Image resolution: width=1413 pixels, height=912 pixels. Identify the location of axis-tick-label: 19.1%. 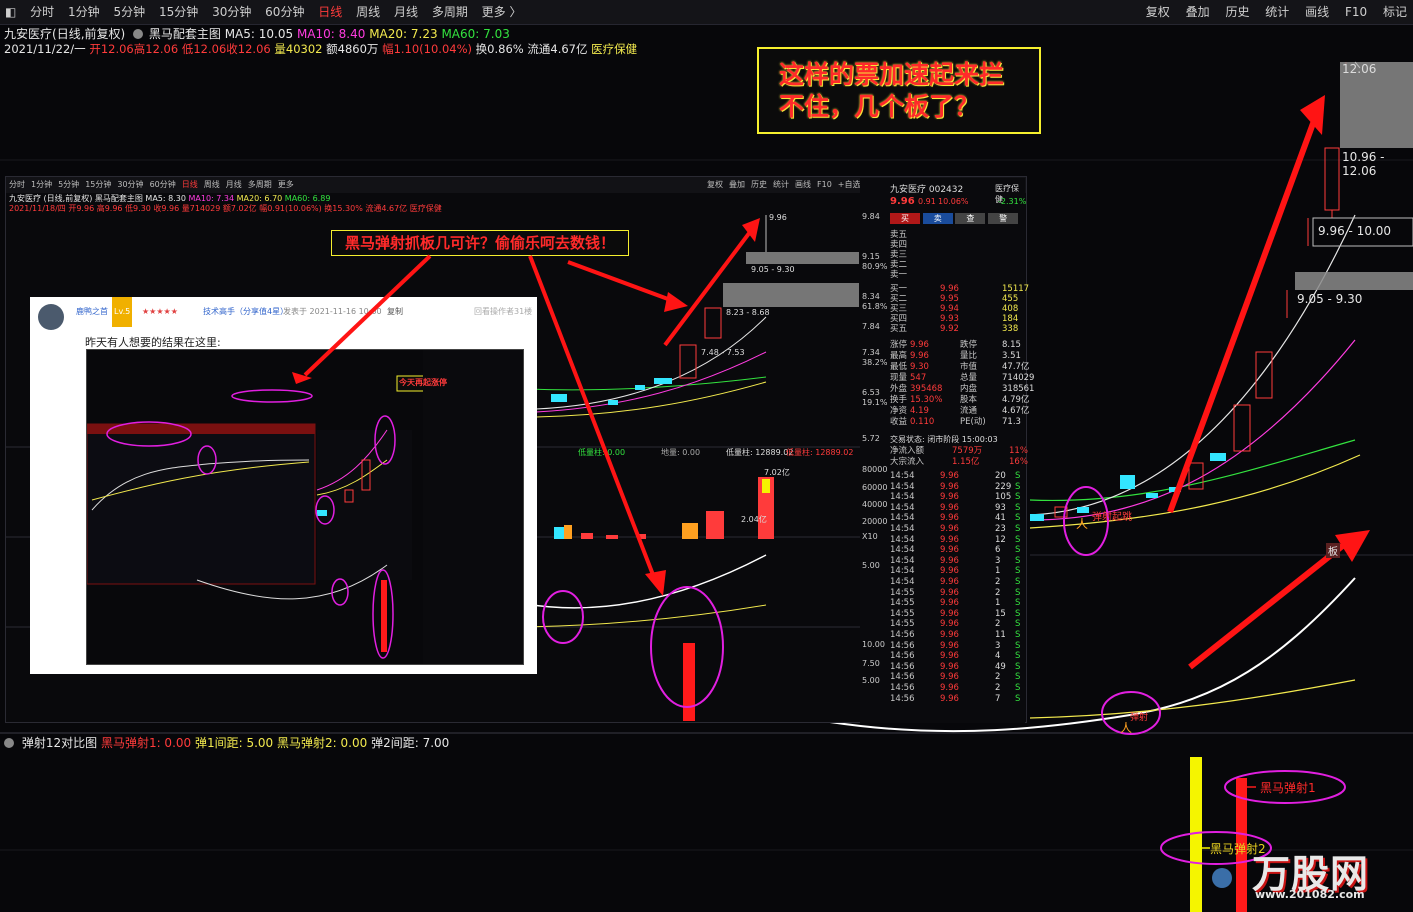
(875, 402).